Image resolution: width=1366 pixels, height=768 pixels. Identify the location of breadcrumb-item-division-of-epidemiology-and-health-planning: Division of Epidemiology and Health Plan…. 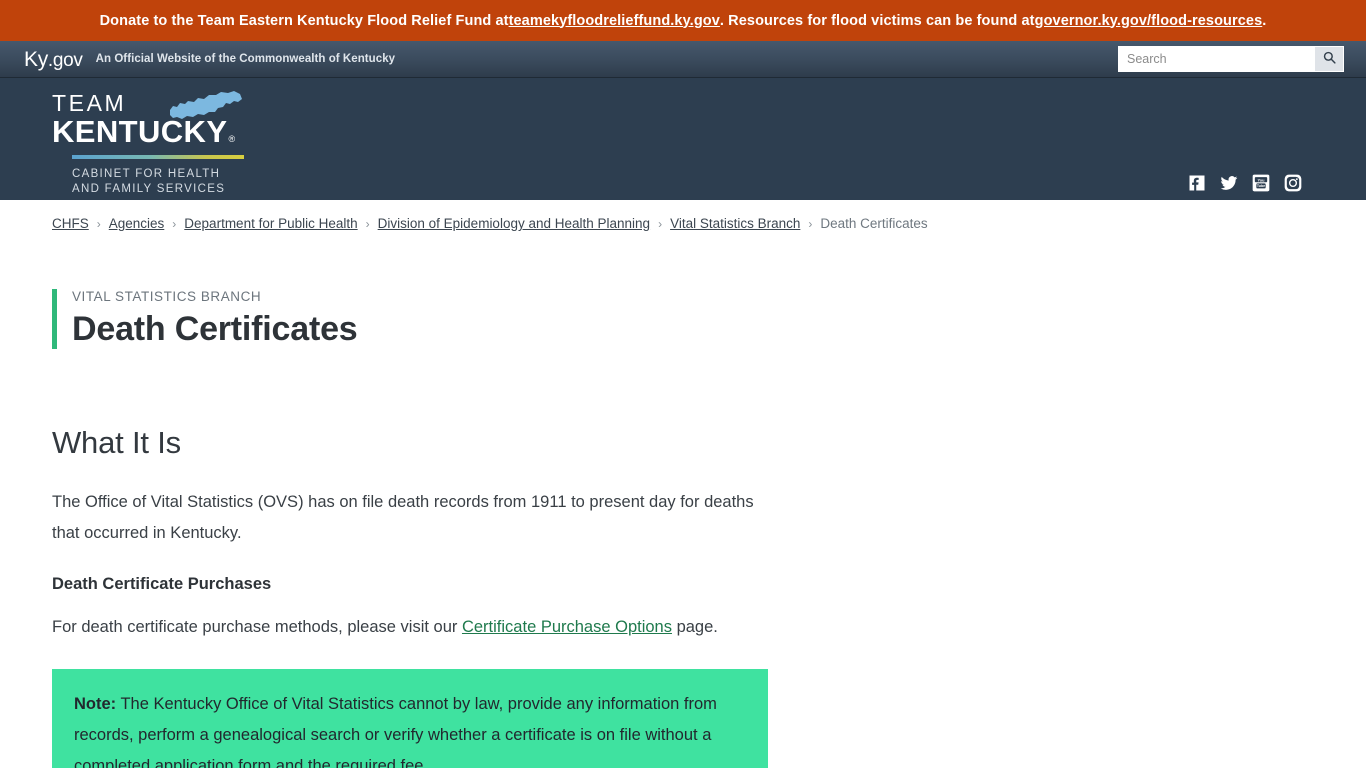
(514, 223).